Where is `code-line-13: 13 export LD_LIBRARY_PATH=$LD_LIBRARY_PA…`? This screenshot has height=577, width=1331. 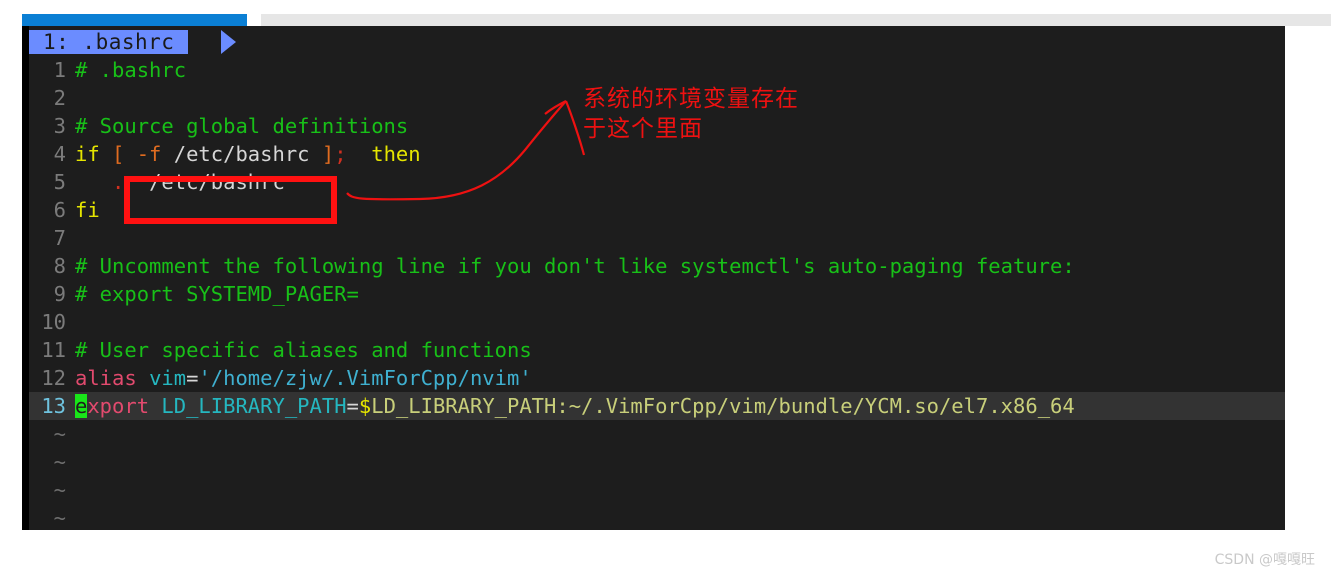 code-line-13: 13 export LD_LIBRARY_PATH=$LD_LIBRARY_PA… is located at coordinates (657, 406).